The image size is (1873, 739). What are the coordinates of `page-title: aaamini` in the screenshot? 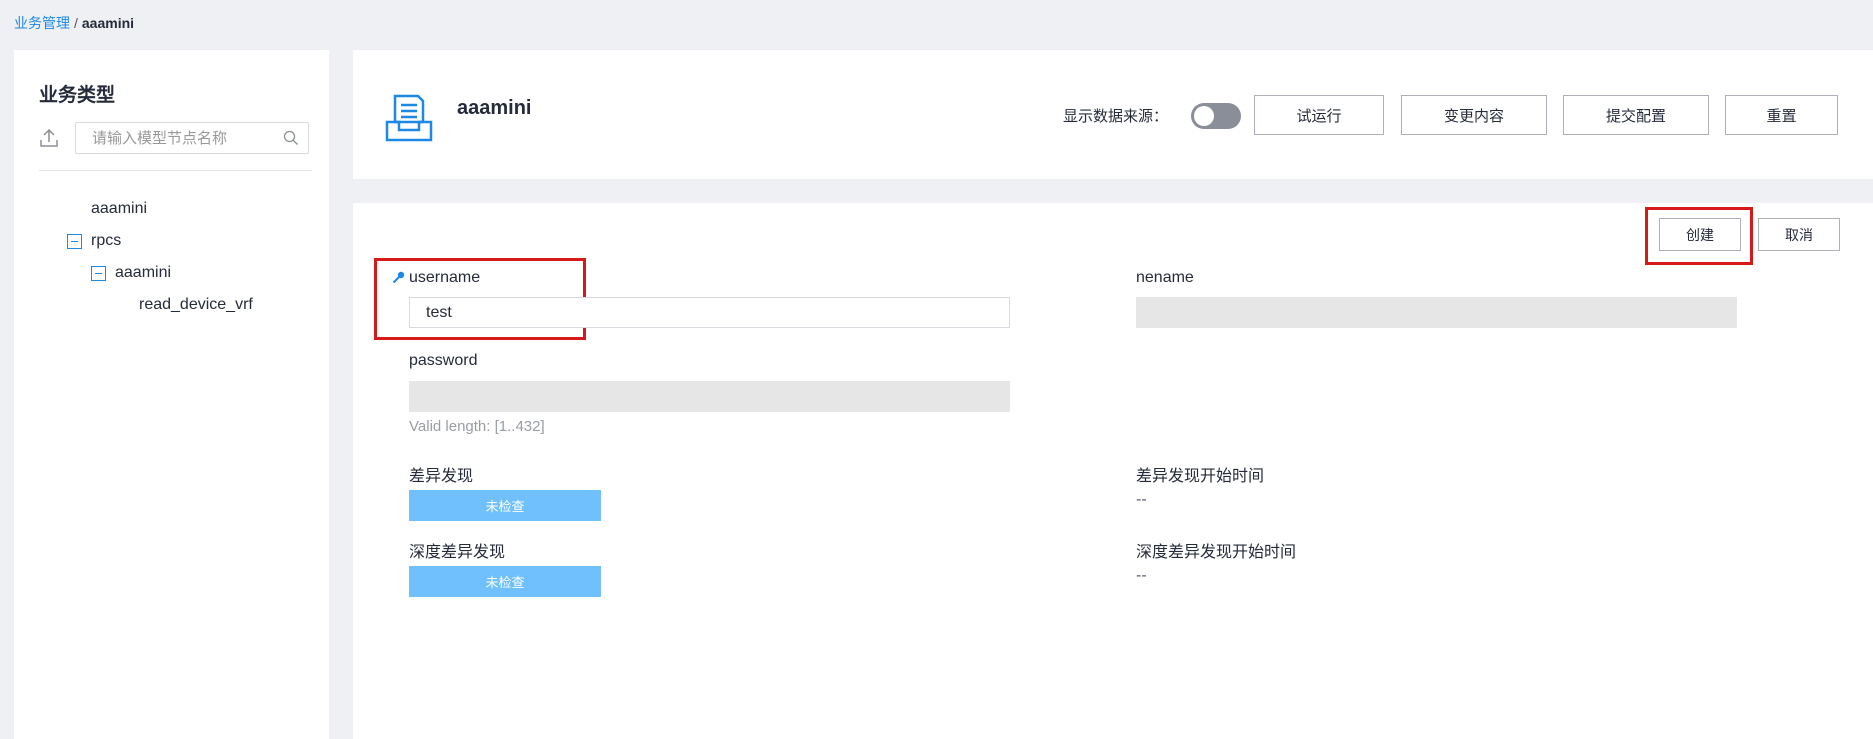 It's located at (494, 108).